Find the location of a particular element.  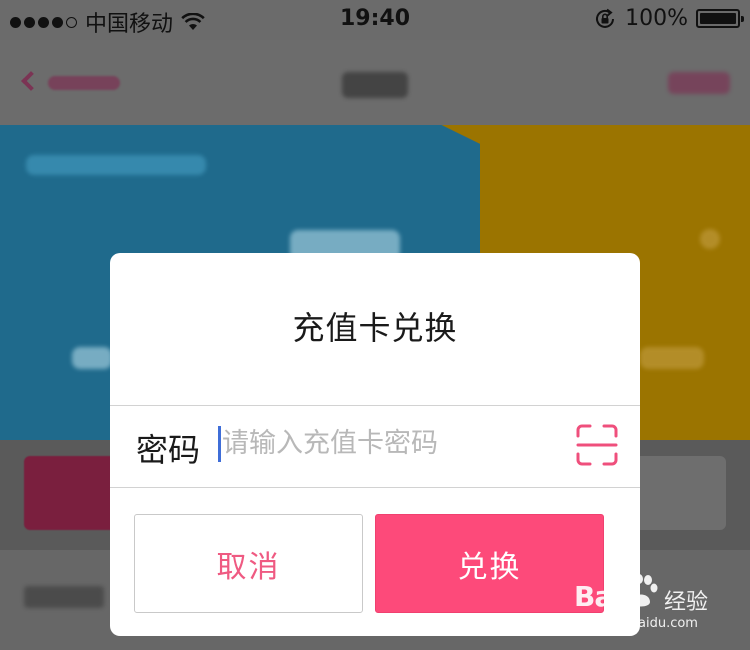

baidu-jingyan-watermark: Bai 经验 jingyan.baidu.com is located at coordinates (657, 607).